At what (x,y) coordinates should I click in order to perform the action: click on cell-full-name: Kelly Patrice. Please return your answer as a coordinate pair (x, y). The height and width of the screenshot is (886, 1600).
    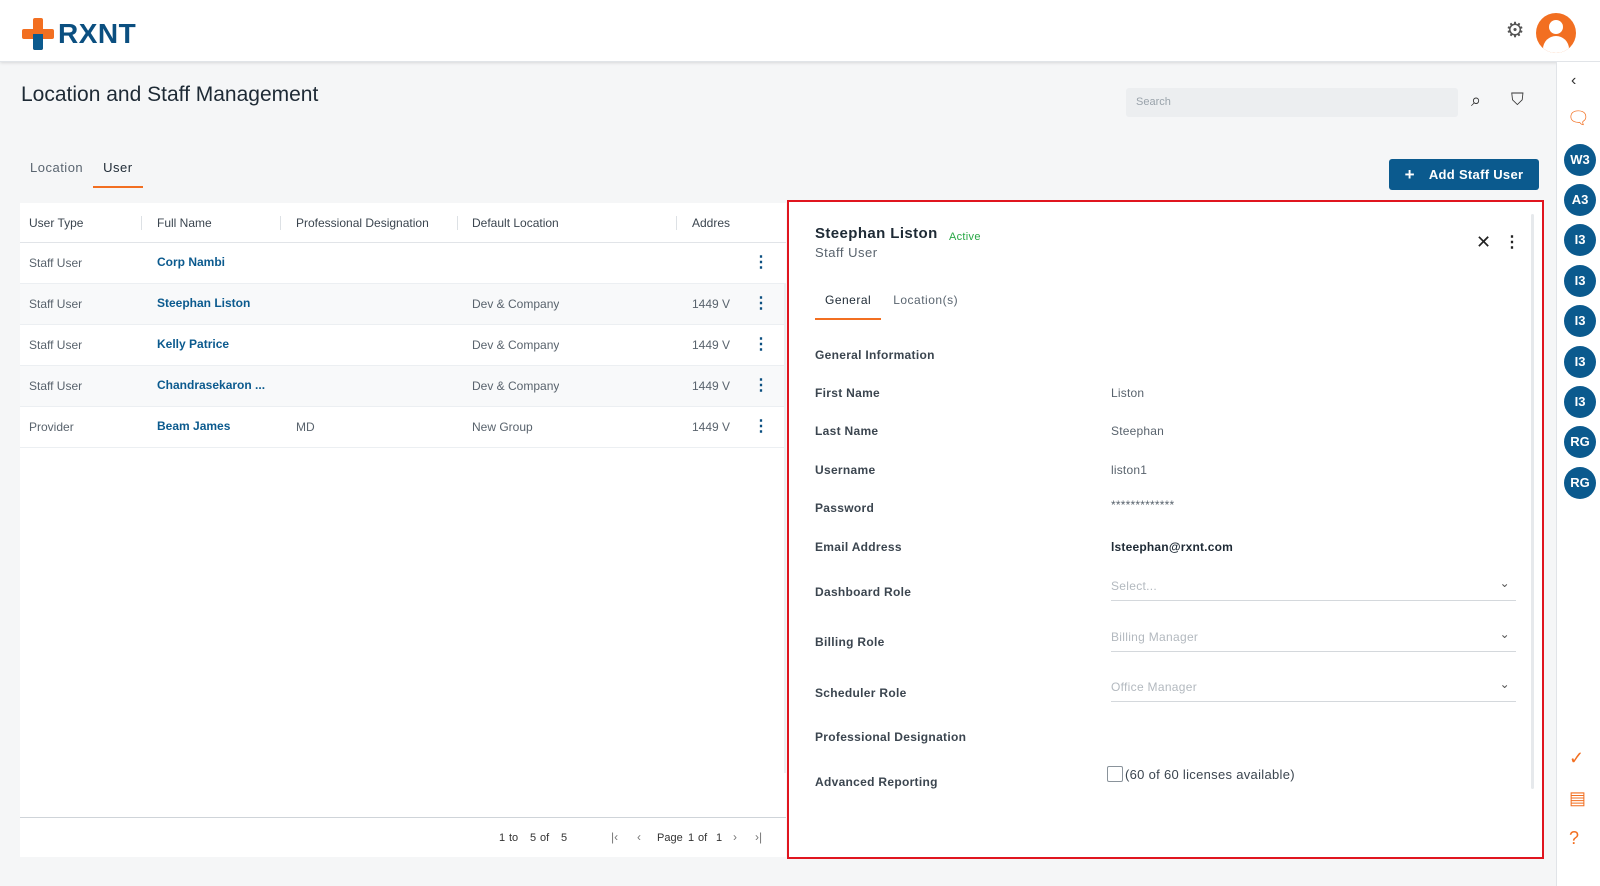
    Looking at the image, I should click on (193, 345).